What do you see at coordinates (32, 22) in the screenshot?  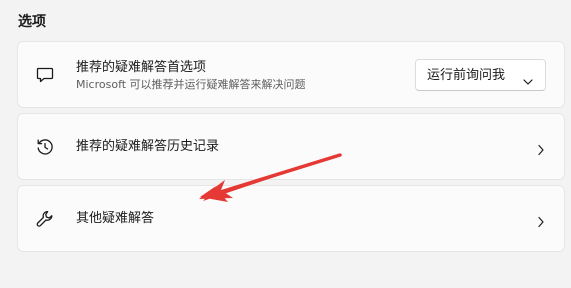 I see `section-title: 选项` at bounding box center [32, 22].